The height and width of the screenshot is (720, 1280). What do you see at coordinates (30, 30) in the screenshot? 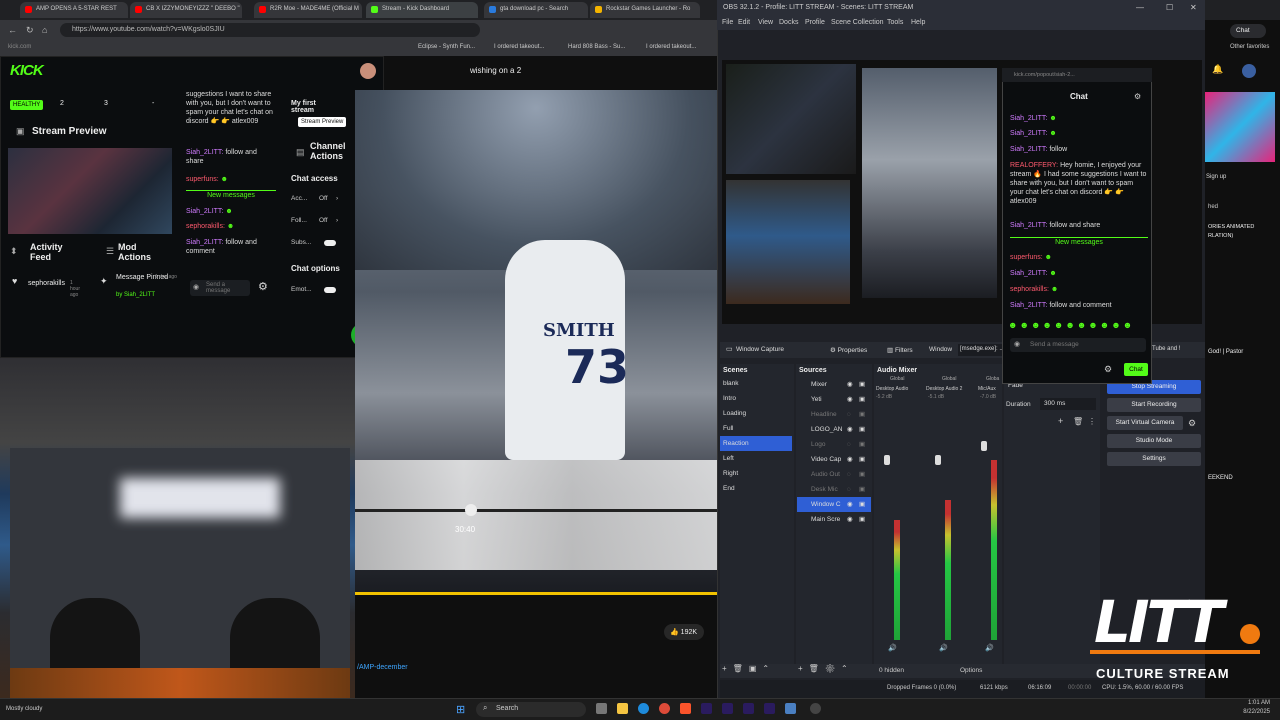
I see `refresh-icon: ↻` at bounding box center [30, 30].